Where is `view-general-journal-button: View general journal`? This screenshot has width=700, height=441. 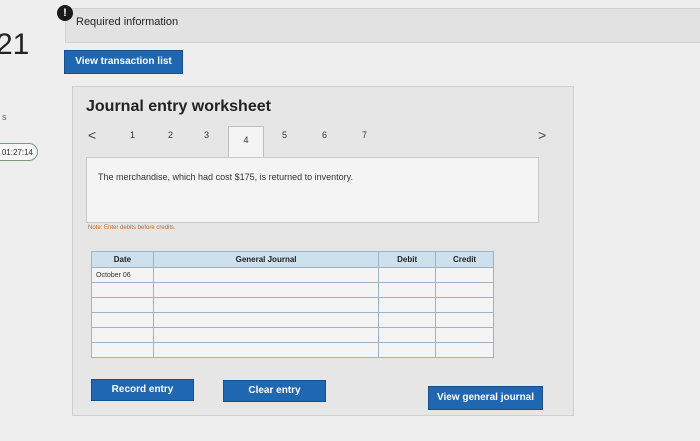
view-general-journal-button: View general journal is located at coordinates (485, 398).